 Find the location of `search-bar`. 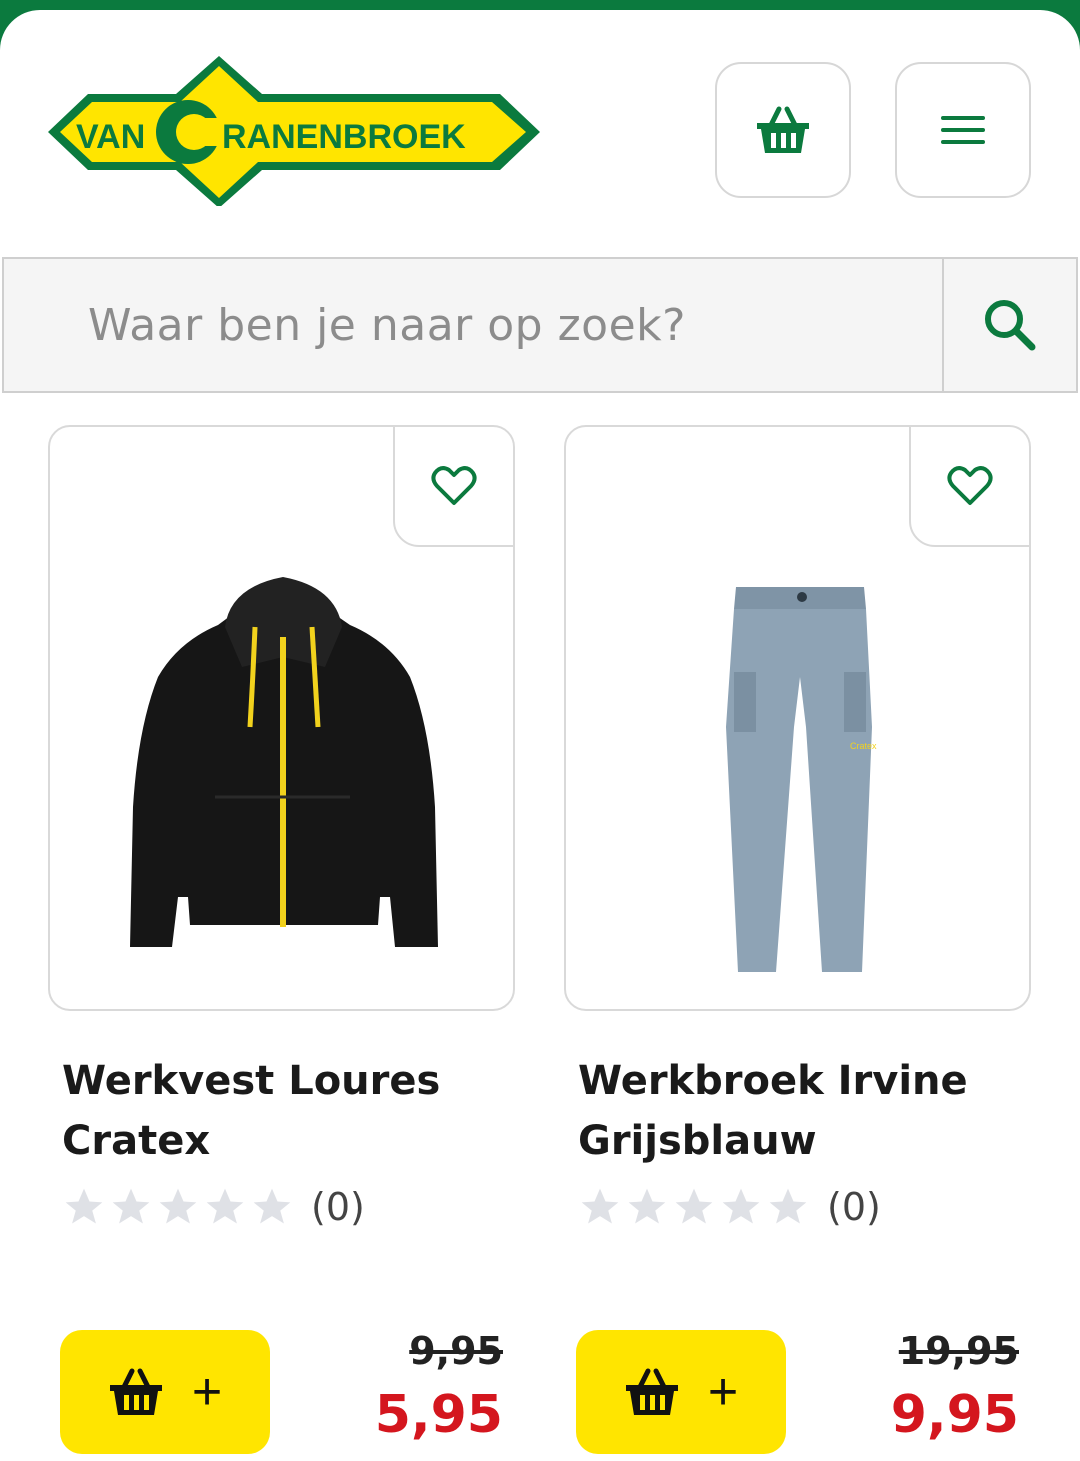

search-bar is located at coordinates (540, 325).